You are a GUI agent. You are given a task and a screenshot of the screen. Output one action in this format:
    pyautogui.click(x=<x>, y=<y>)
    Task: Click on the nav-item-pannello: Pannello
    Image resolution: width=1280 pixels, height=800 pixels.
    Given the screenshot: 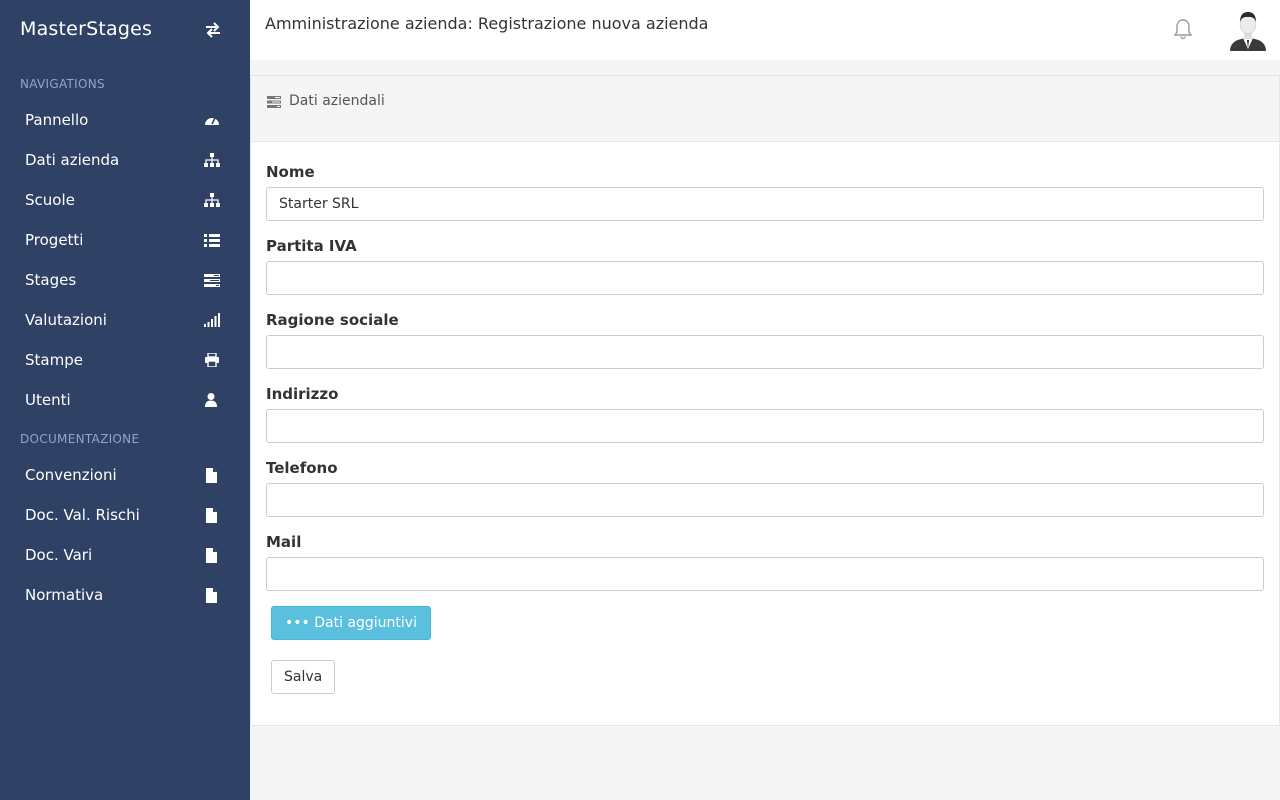 What is the action you would take?
    pyautogui.click(x=125, y=120)
    